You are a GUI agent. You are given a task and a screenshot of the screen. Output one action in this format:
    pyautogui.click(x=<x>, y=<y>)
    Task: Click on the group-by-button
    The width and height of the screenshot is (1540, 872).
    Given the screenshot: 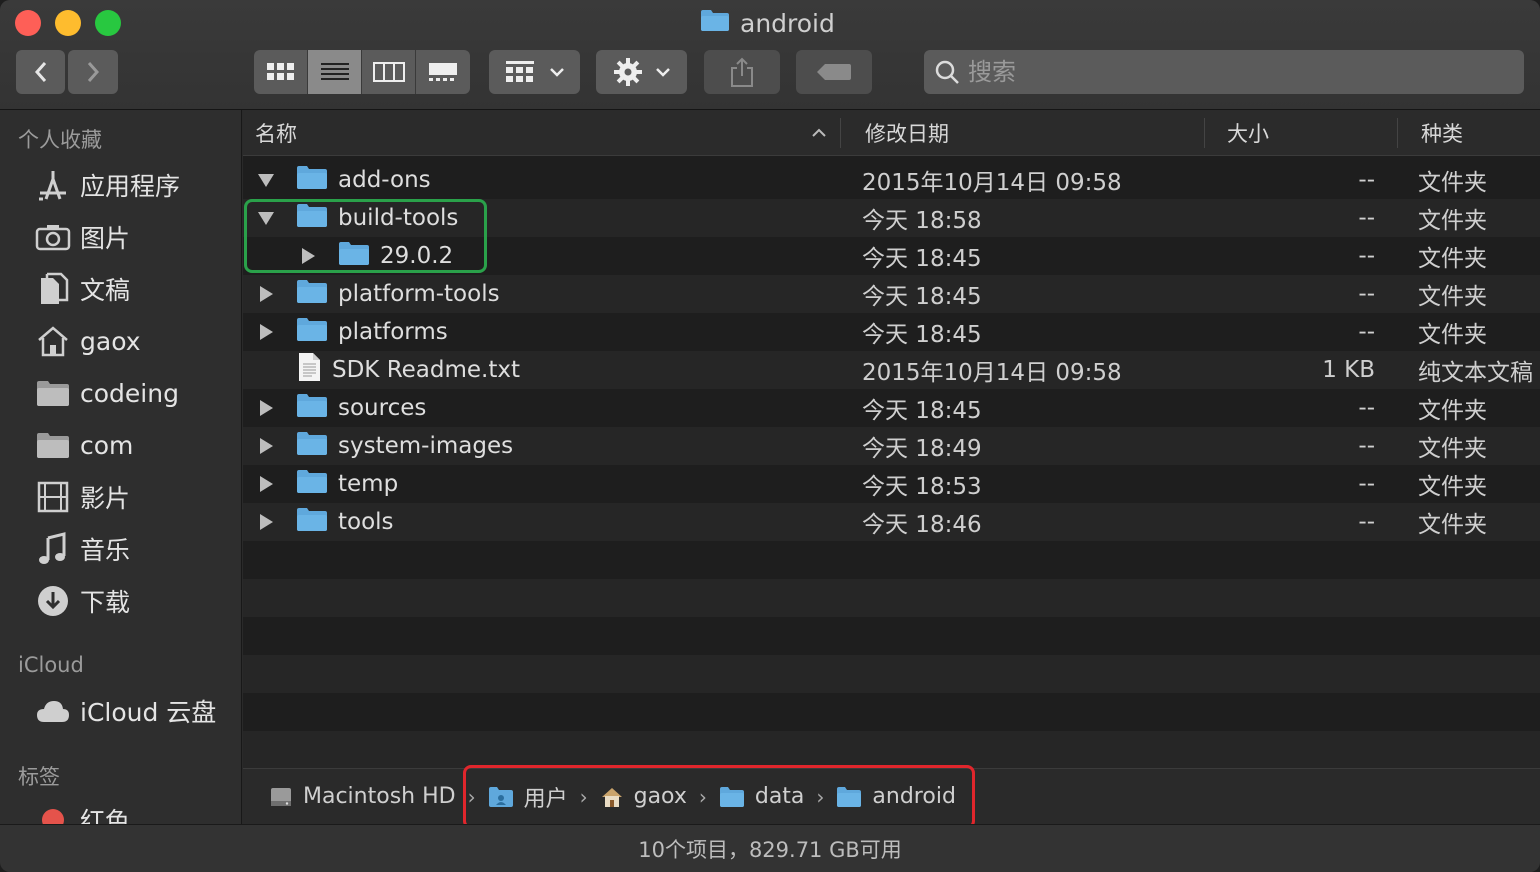 What is the action you would take?
    pyautogui.click(x=534, y=72)
    